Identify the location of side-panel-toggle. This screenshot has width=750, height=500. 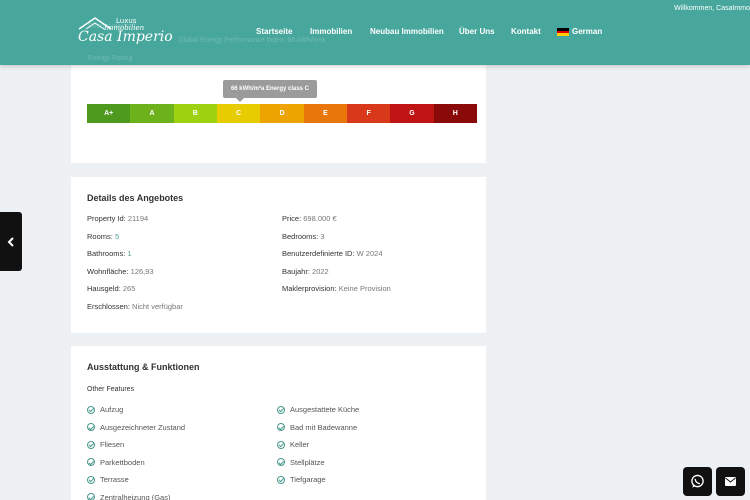
(11, 241).